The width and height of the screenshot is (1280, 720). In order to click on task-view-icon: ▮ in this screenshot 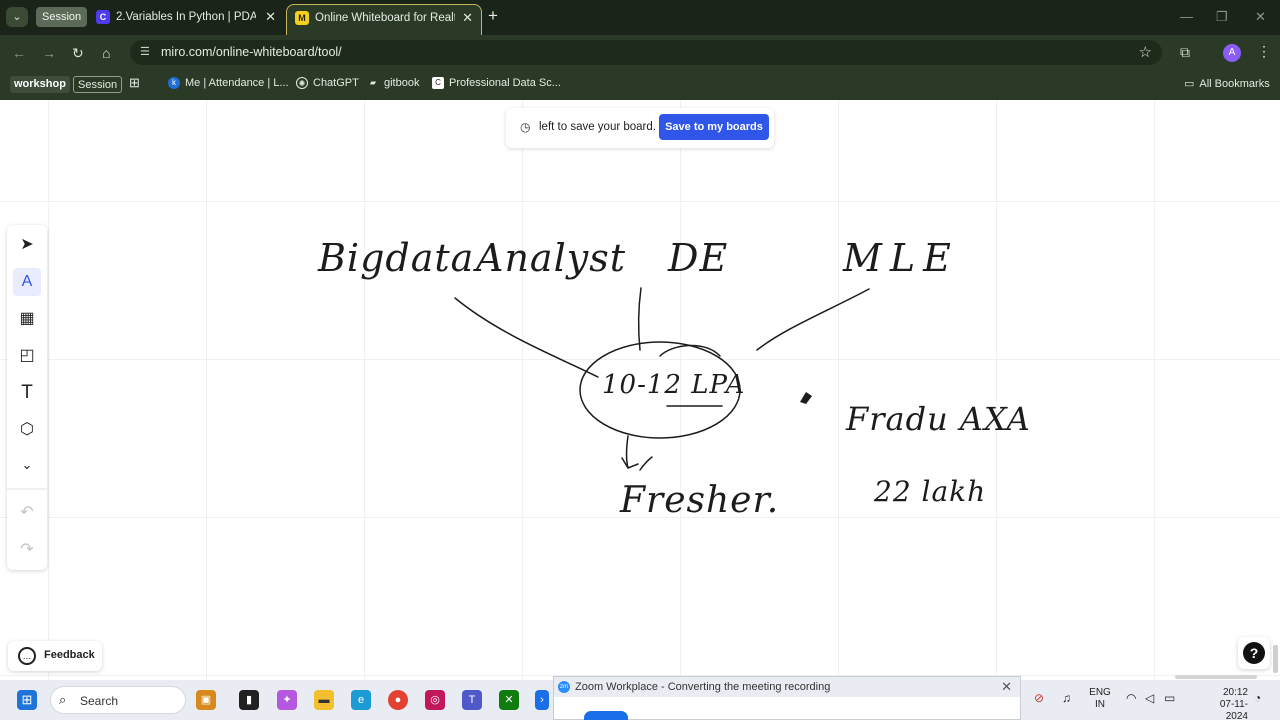, I will do `click(249, 700)`.